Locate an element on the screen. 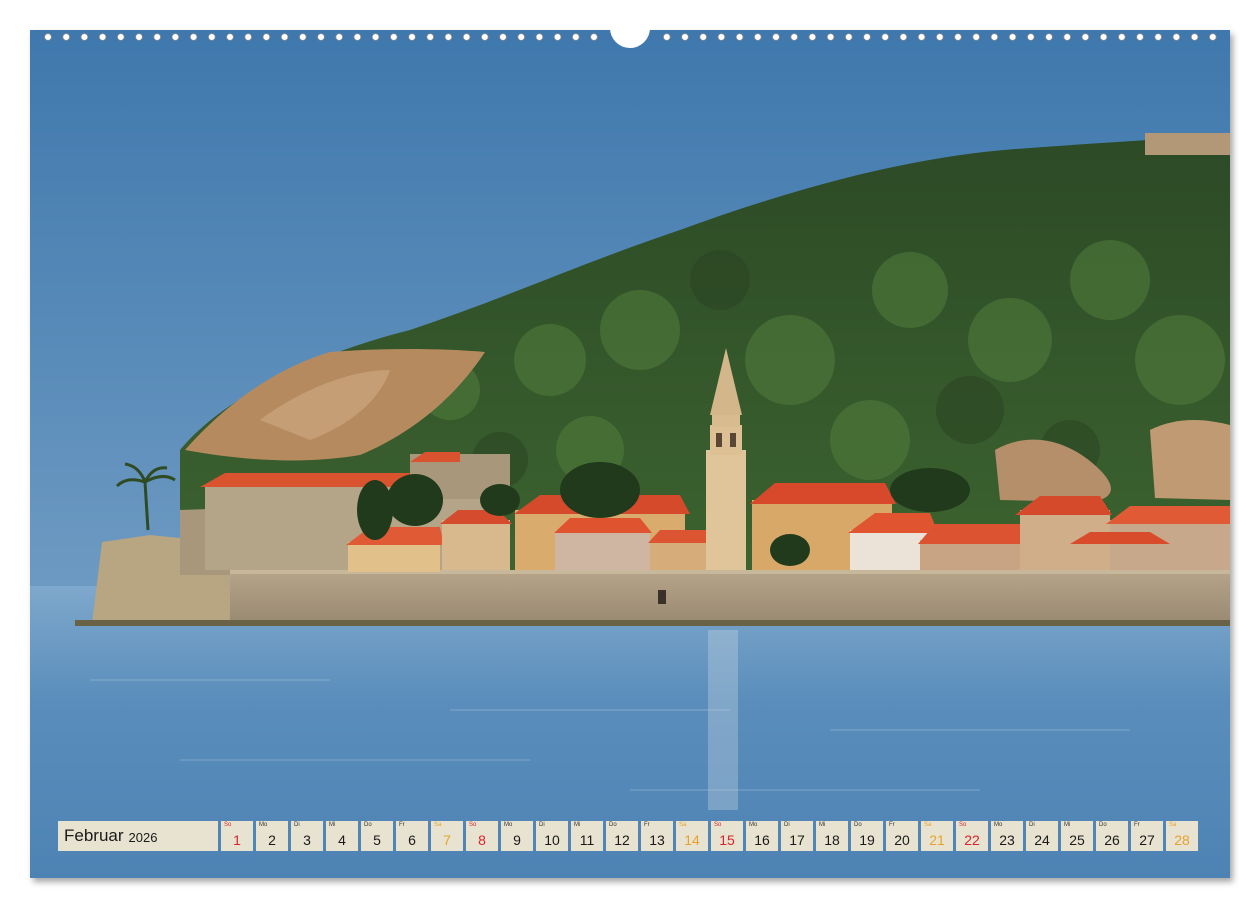 The image size is (1260, 908). day-number: 7 is located at coordinates (447, 840).